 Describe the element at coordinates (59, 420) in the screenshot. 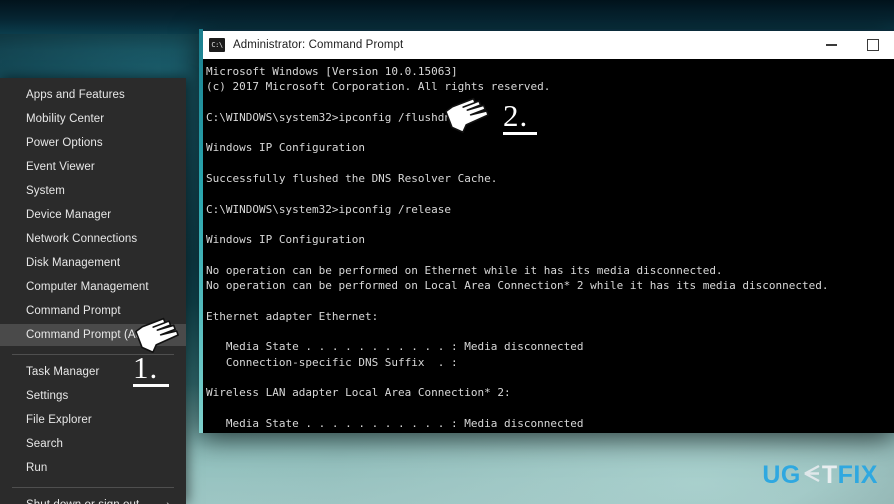

I see `menu-item-label: File Explorer` at that location.